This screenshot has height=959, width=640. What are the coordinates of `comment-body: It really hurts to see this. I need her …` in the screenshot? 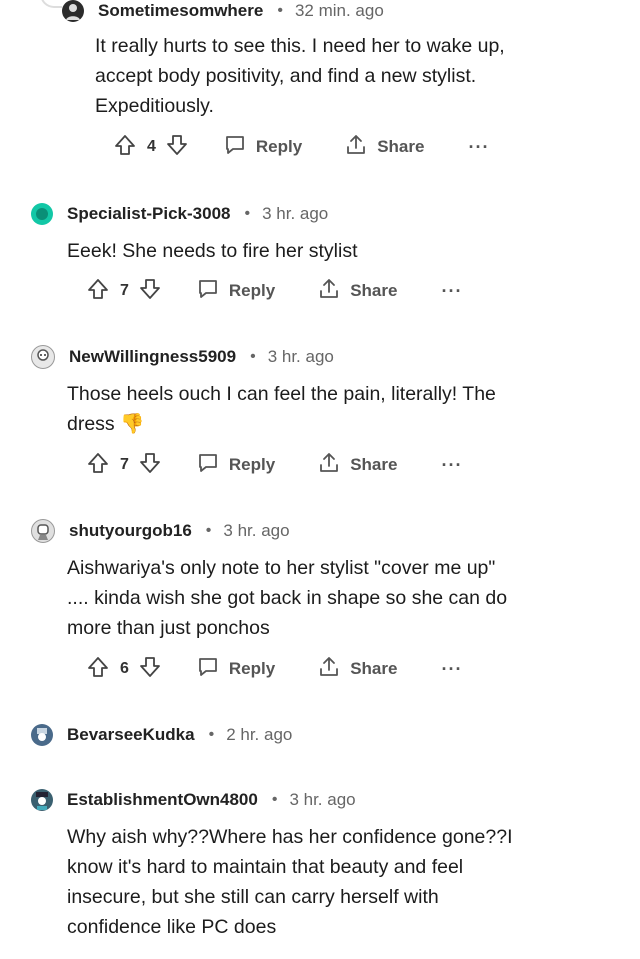 It's located at (345, 76).